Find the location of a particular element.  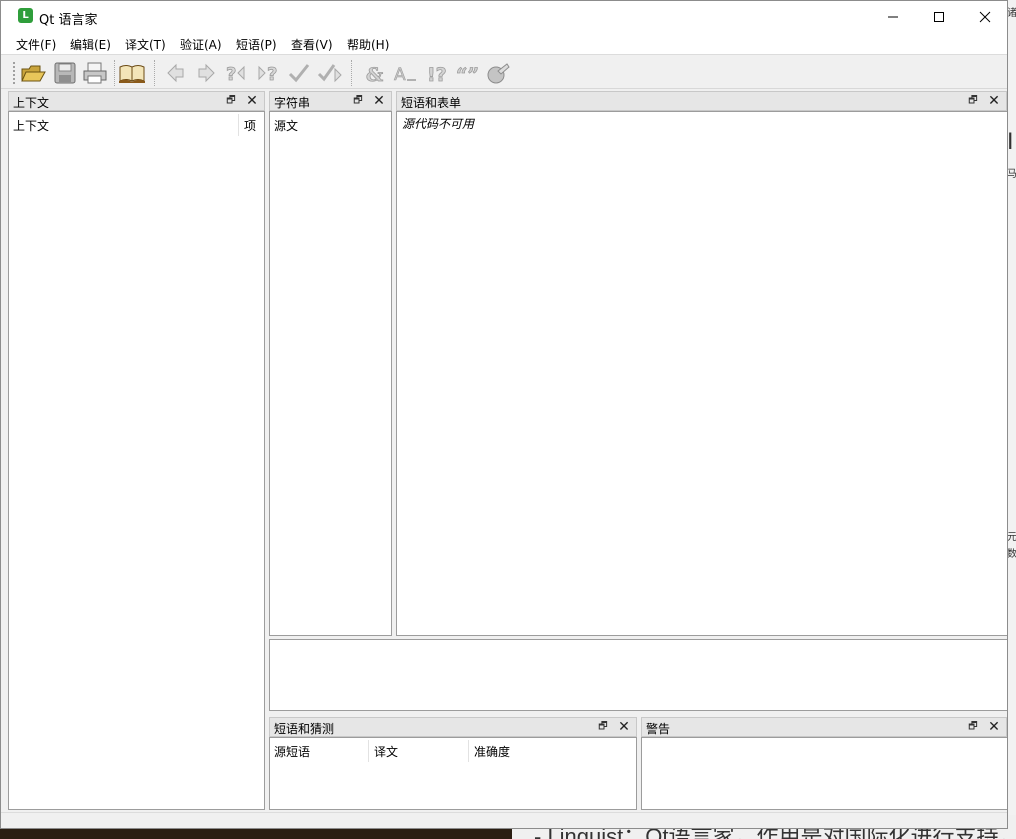

punctuation-icon: !? is located at coordinates (437, 74).